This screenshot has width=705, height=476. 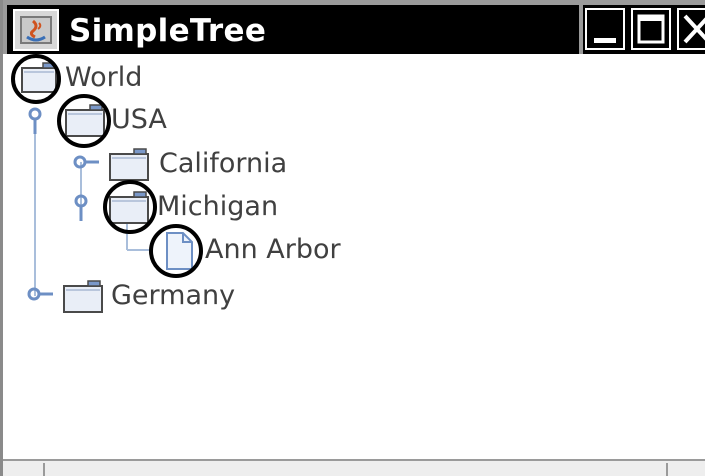 I want to click on close-button, so click(x=691, y=29).